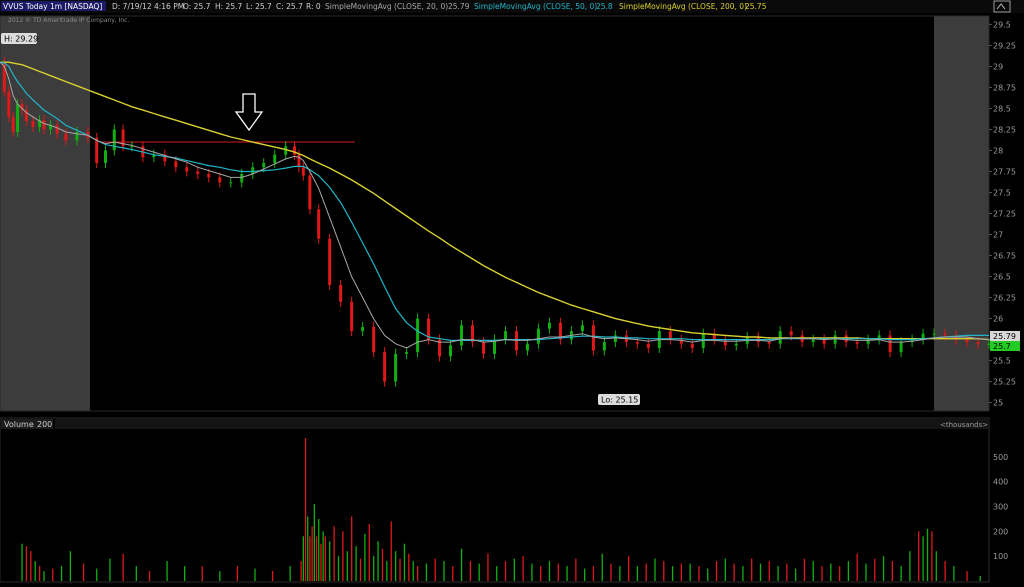  I want to click on price-tick-label: 27.75, so click(1004, 171).